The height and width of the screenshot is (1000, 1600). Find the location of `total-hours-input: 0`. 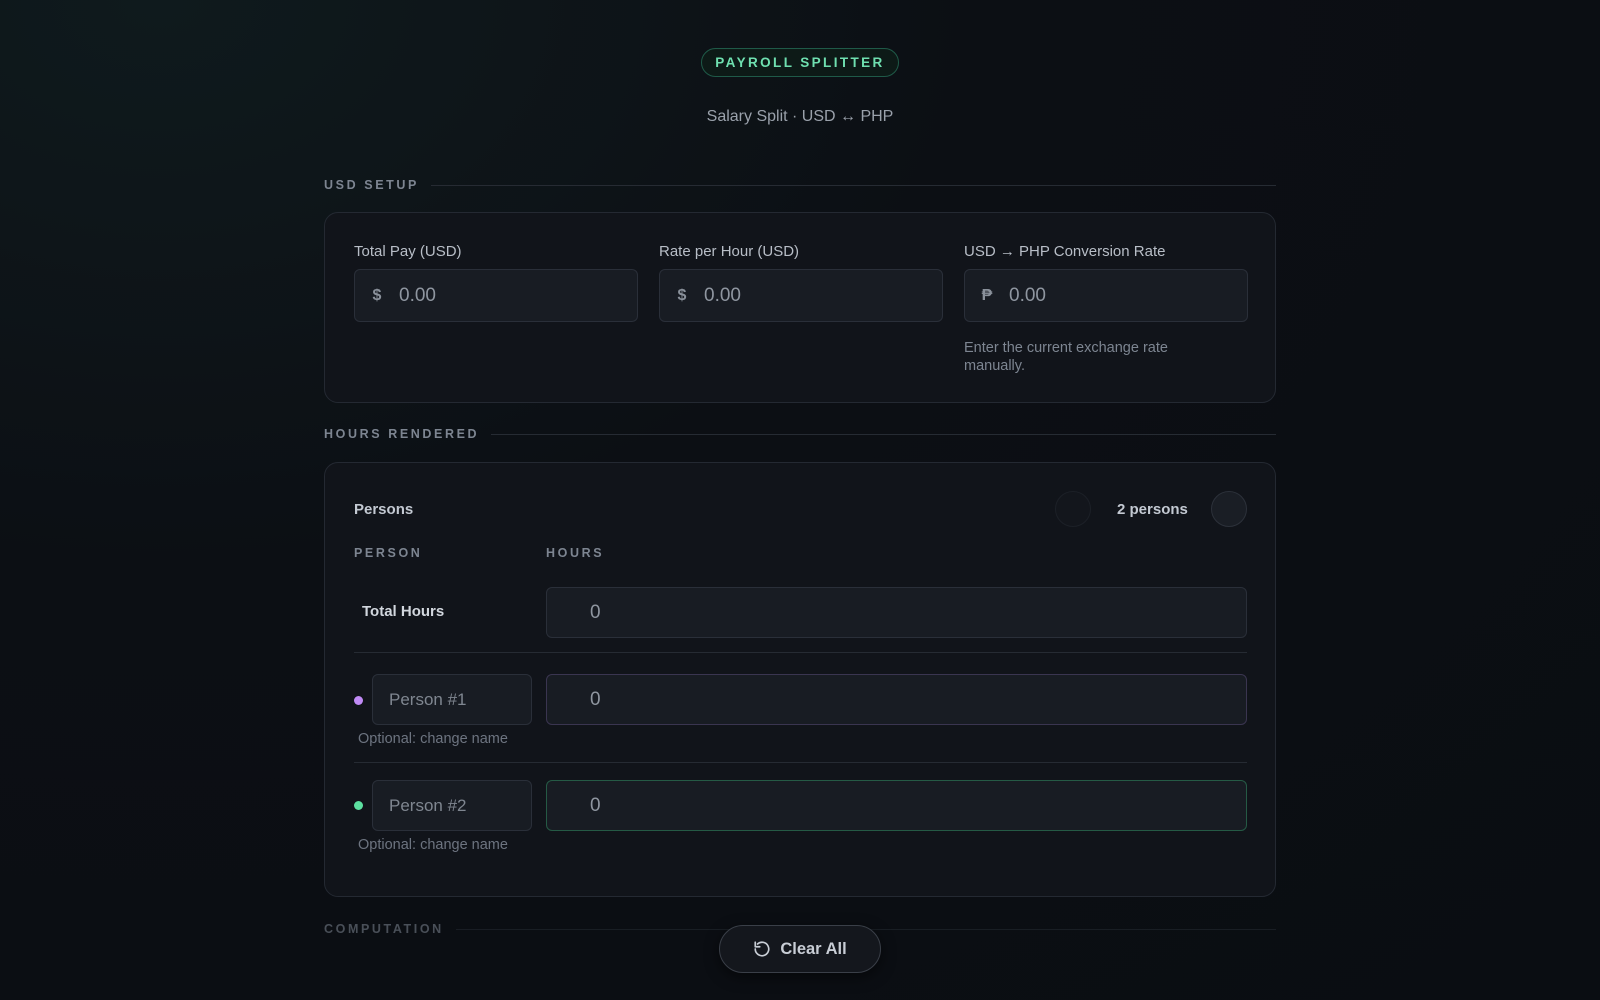

total-hours-input: 0 is located at coordinates (896, 612).